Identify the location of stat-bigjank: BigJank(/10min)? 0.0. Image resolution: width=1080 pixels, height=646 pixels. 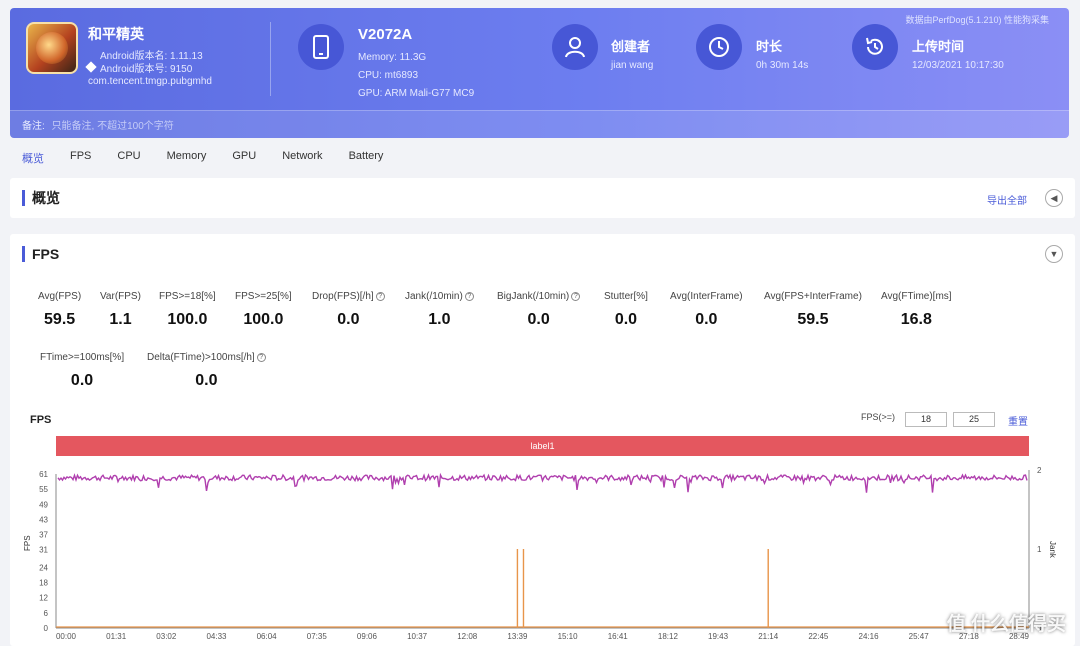
(539, 310).